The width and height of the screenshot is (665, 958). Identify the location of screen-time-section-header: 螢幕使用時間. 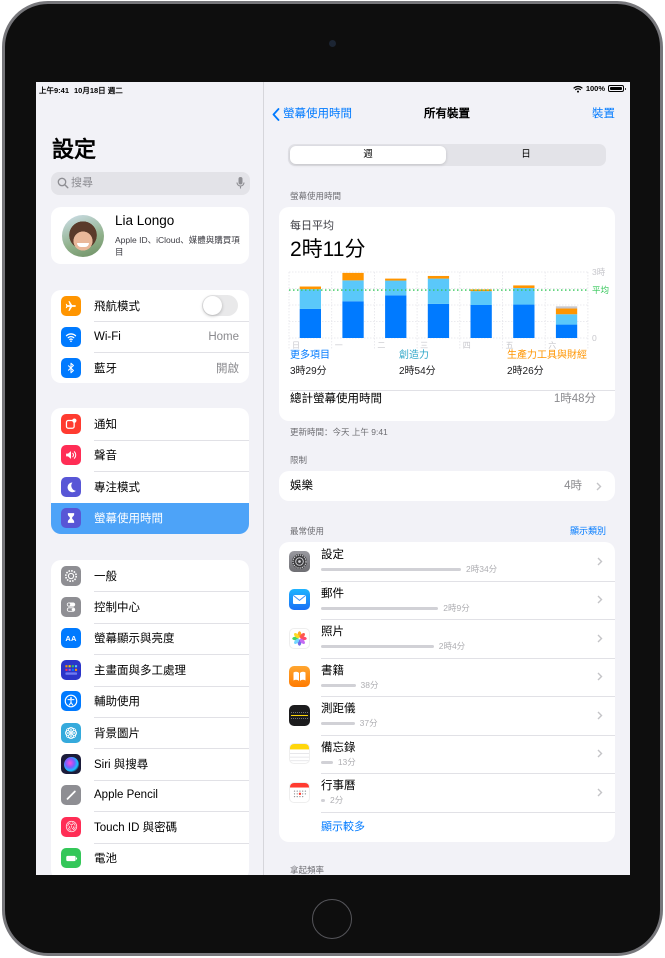
(316, 196).